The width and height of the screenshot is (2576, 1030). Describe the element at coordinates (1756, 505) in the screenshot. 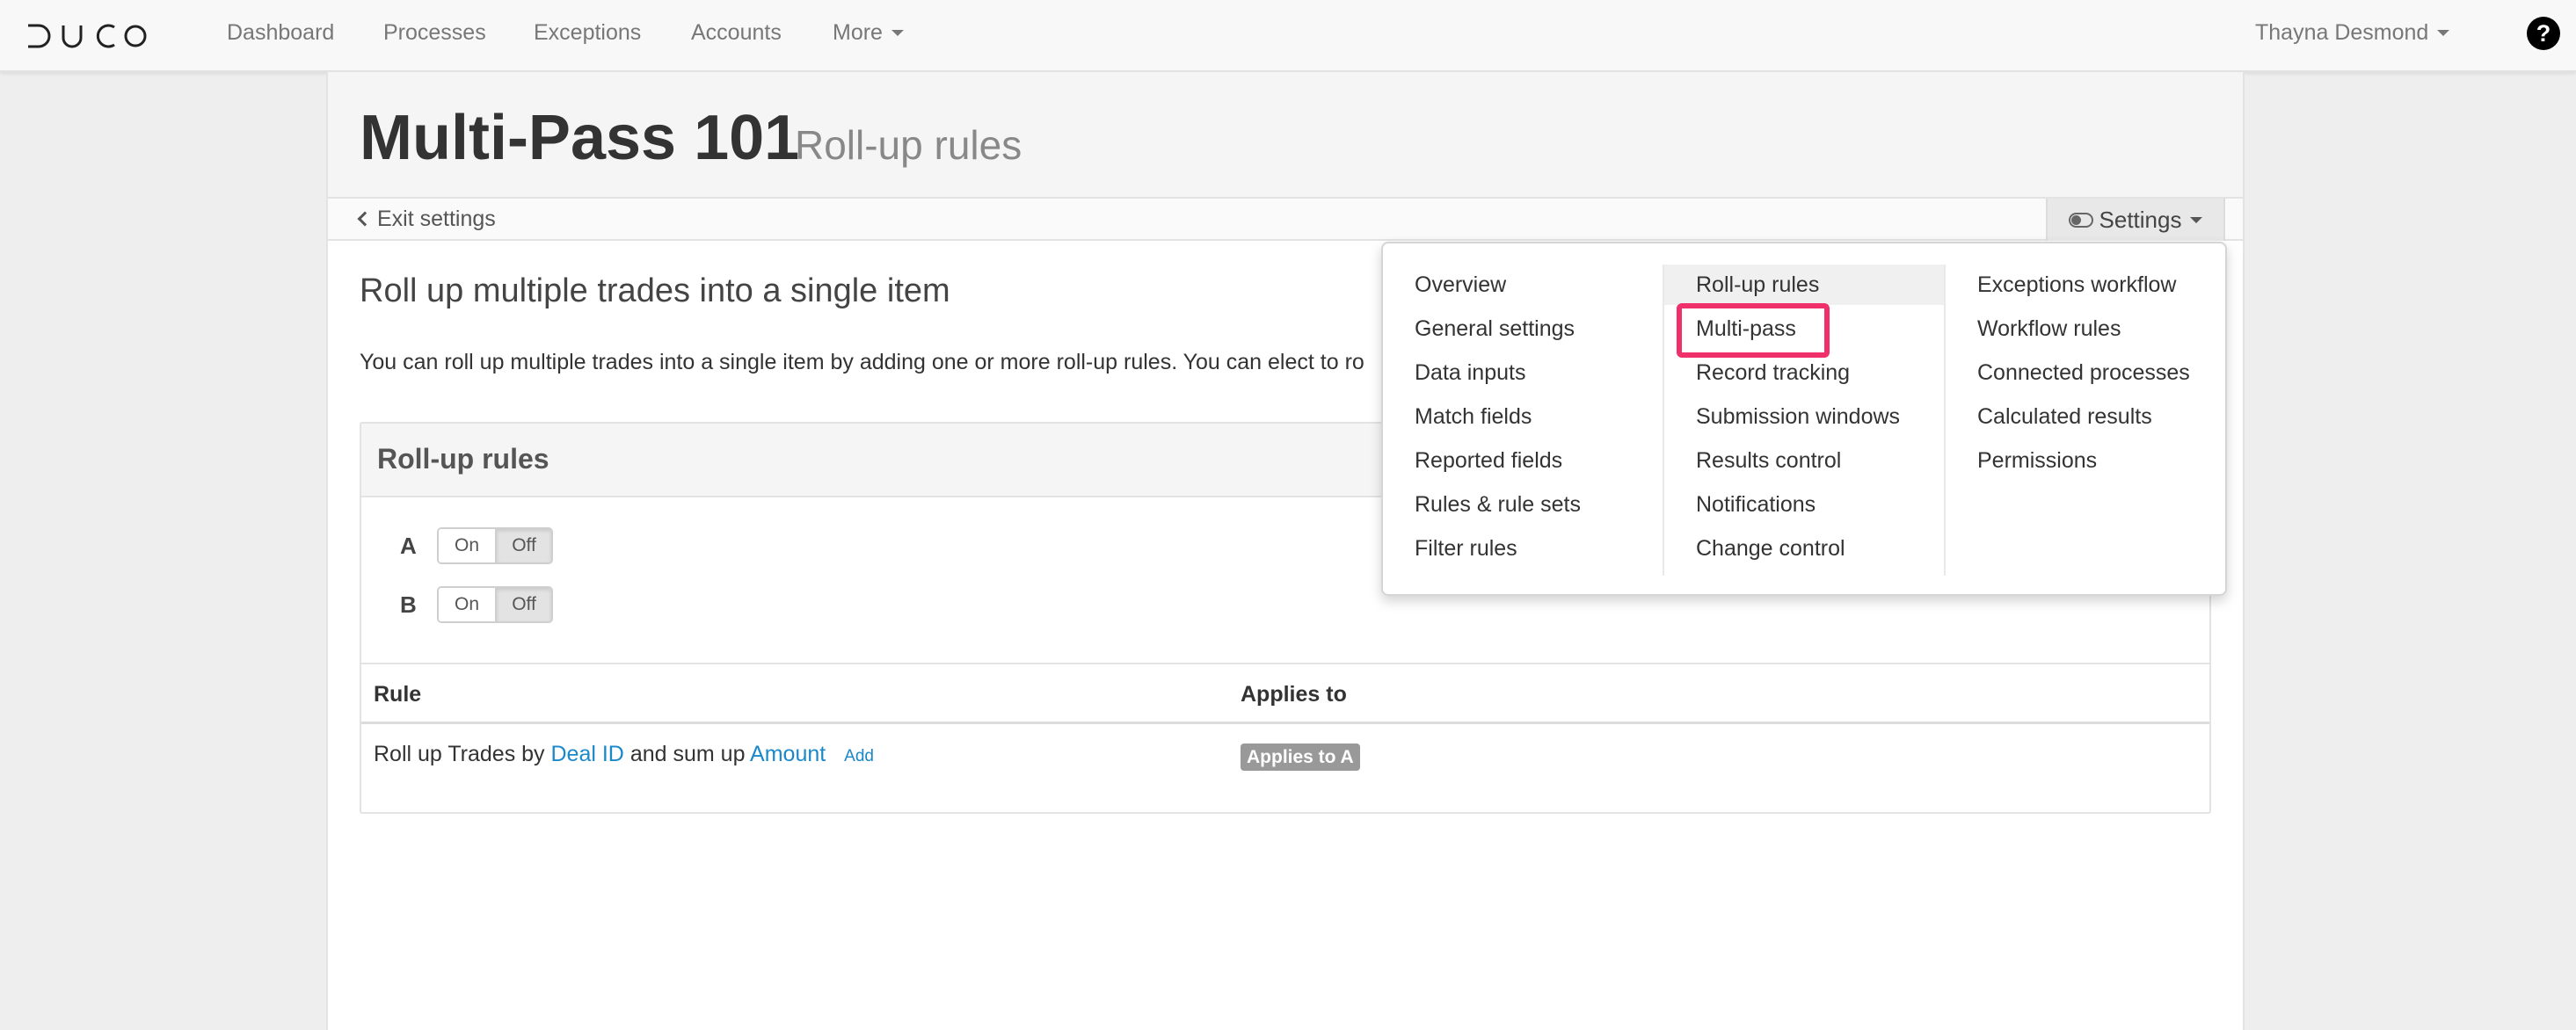

I see `menu-item-notifications: Notifications` at that location.